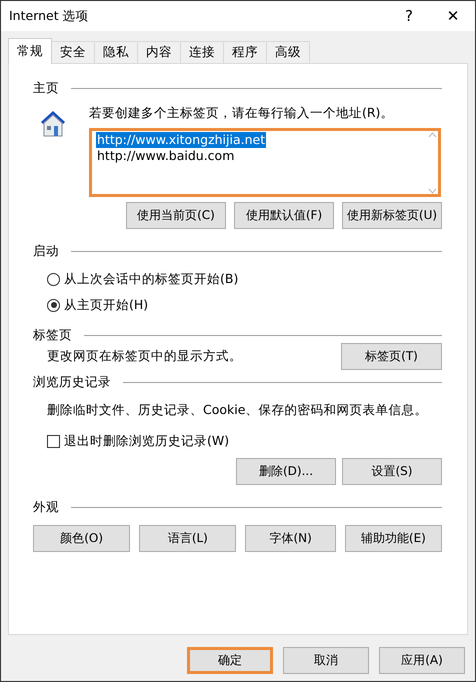 The height and width of the screenshot is (682, 476). I want to click on close-button: ✕, so click(453, 16).